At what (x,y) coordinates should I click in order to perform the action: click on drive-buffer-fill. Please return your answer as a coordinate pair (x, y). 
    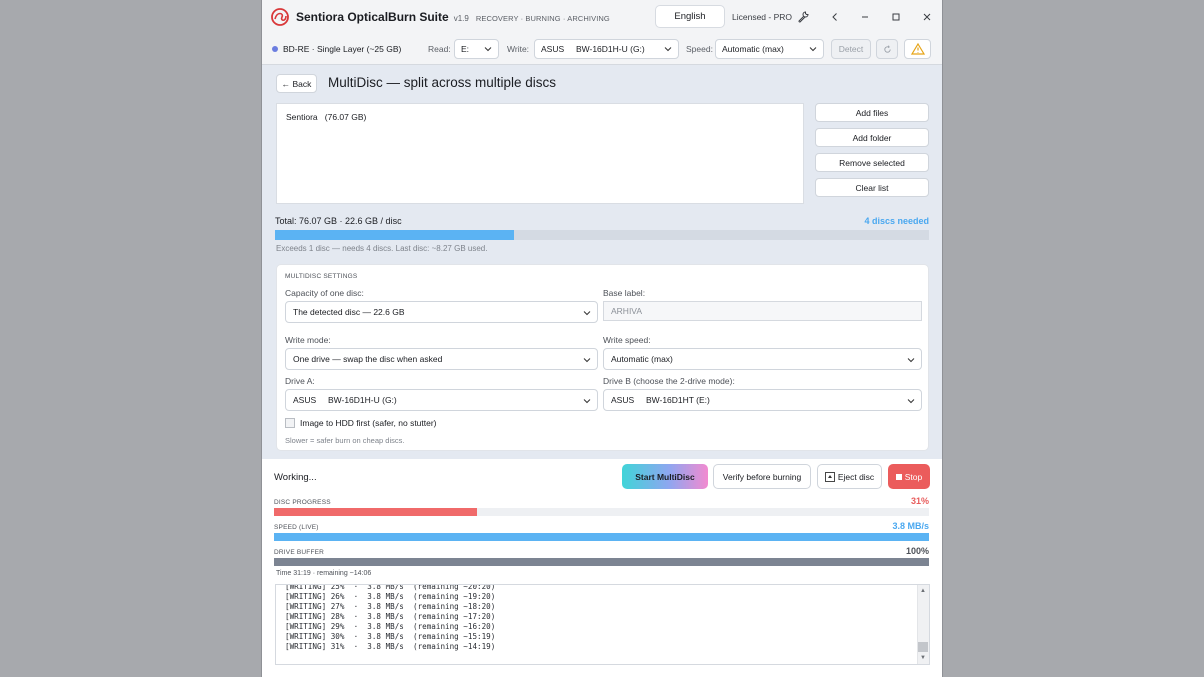
    Looking at the image, I should click on (601, 562).